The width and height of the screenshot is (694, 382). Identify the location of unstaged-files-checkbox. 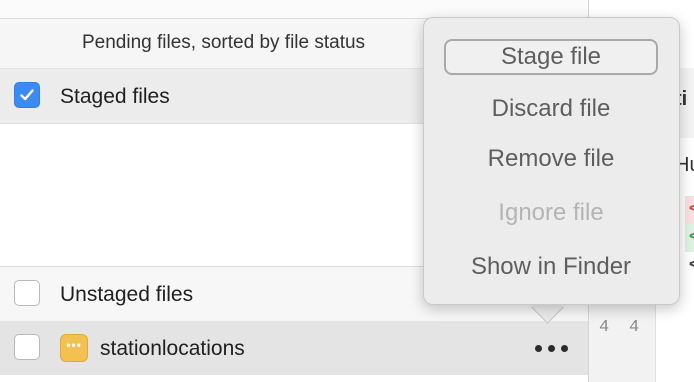
(27, 293).